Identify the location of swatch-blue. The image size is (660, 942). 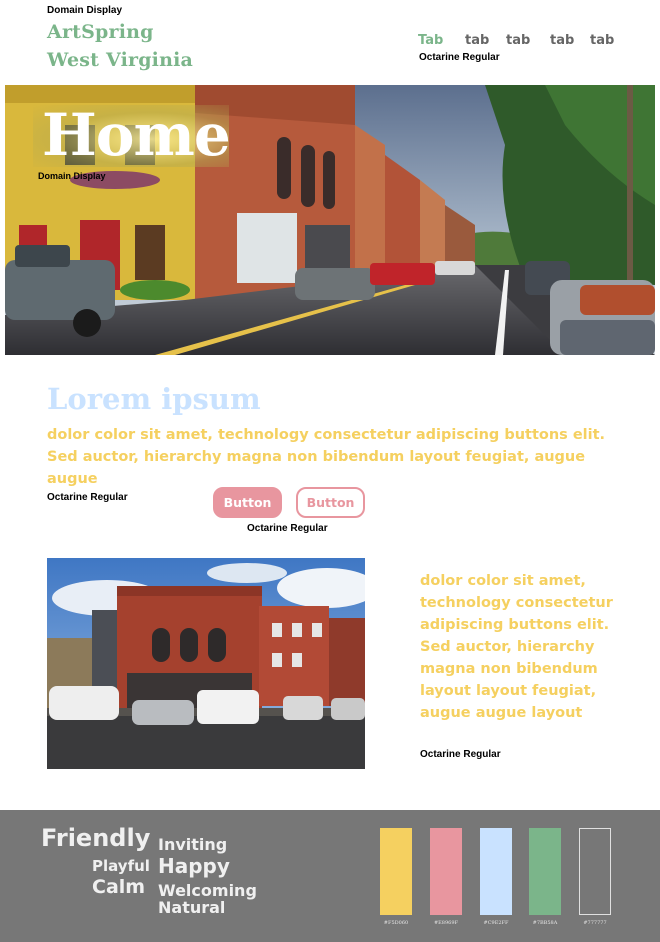
(496, 871).